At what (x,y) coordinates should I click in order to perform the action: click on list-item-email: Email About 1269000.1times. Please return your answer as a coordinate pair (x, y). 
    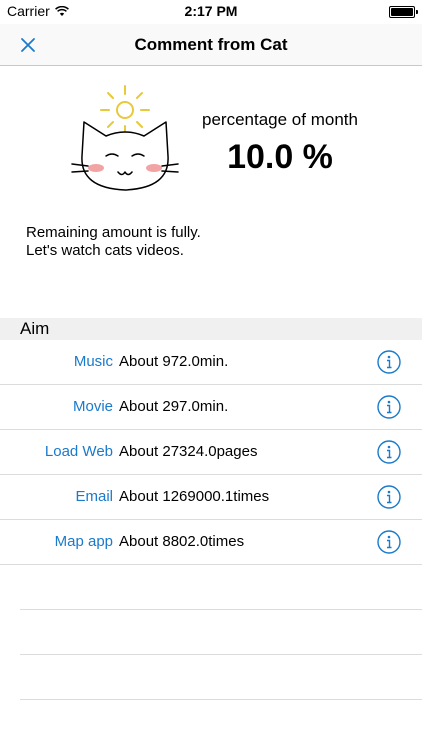
    Looking at the image, I should click on (211, 497).